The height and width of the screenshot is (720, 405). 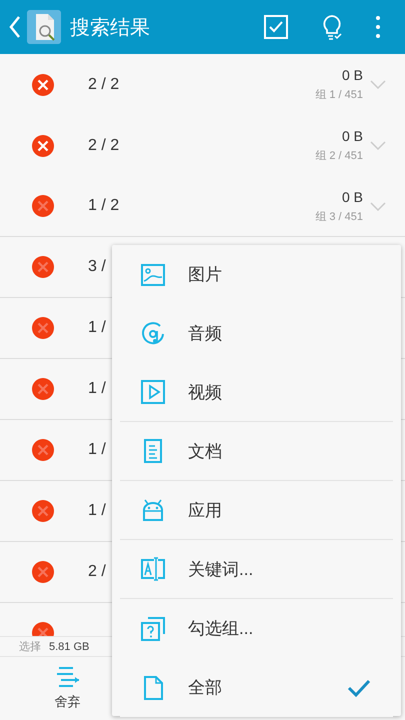 I want to click on checkmark-icon, so click(x=359, y=688).